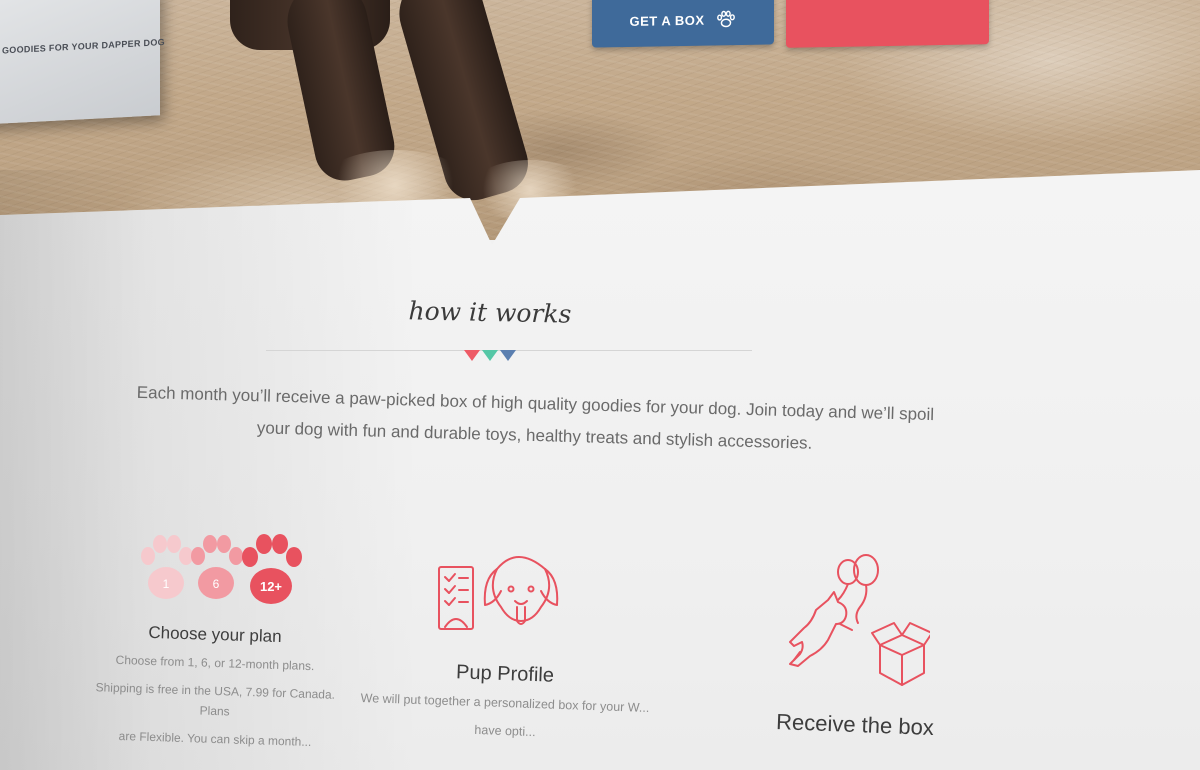 The height and width of the screenshot is (770, 1200). I want to click on plan-1-label: 1, so click(165, 584).